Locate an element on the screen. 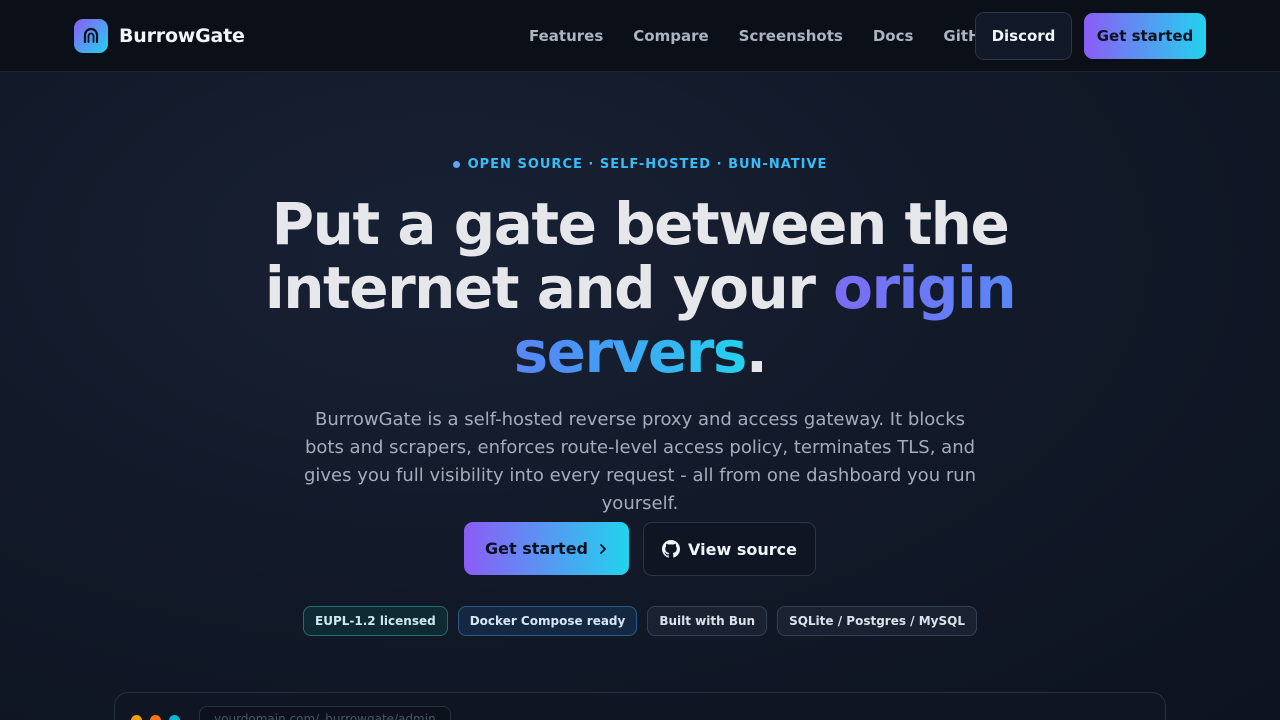 Image resolution: width=1280 pixels, height=720 pixels. github-icon is located at coordinates (671, 549).